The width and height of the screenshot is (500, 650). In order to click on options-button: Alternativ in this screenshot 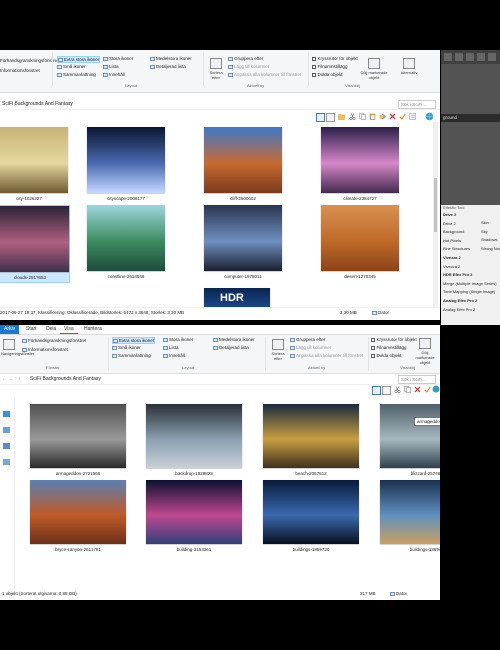, I will do `click(409, 66)`.